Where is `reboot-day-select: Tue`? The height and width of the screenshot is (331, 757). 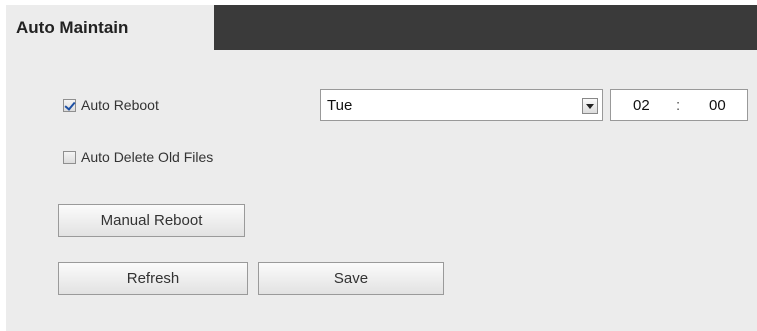 reboot-day-select: Tue is located at coordinates (461, 105).